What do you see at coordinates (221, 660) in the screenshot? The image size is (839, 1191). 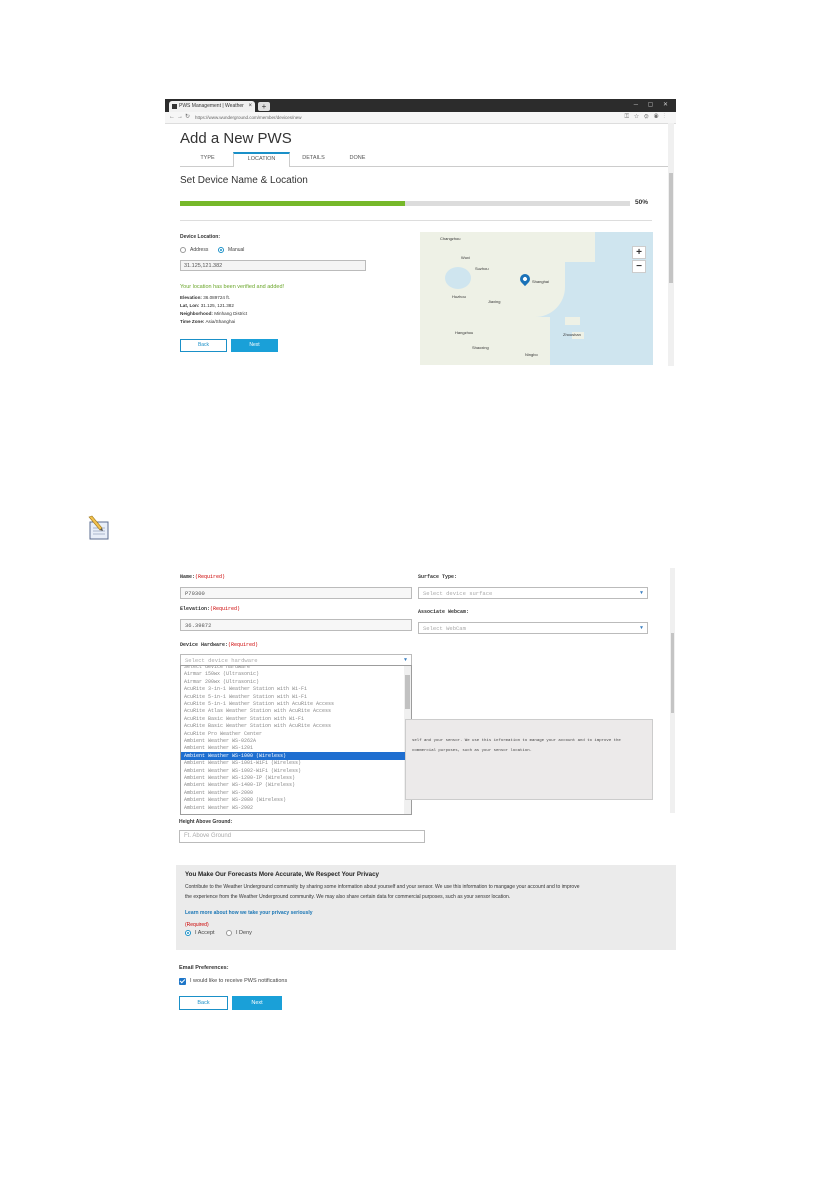 I see `device-hardware-placeholder: Select device hardware` at bounding box center [221, 660].